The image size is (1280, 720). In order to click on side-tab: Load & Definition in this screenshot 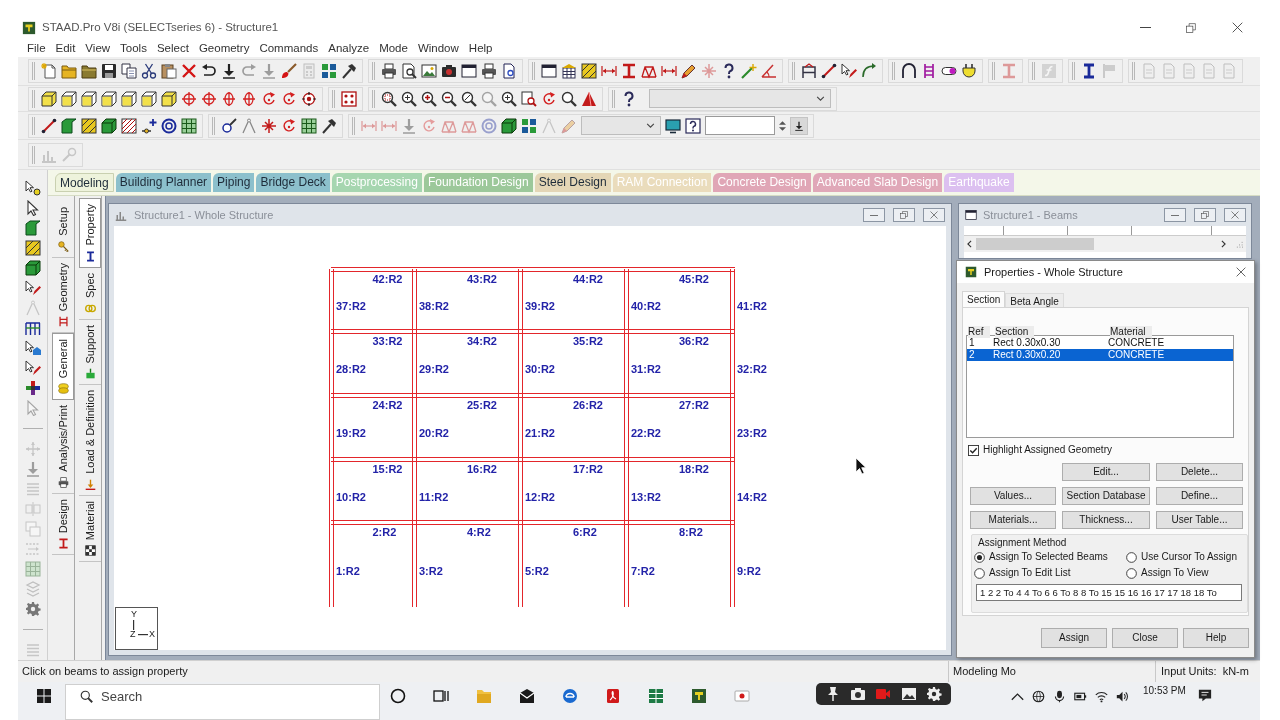, I will do `click(90, 440)`.